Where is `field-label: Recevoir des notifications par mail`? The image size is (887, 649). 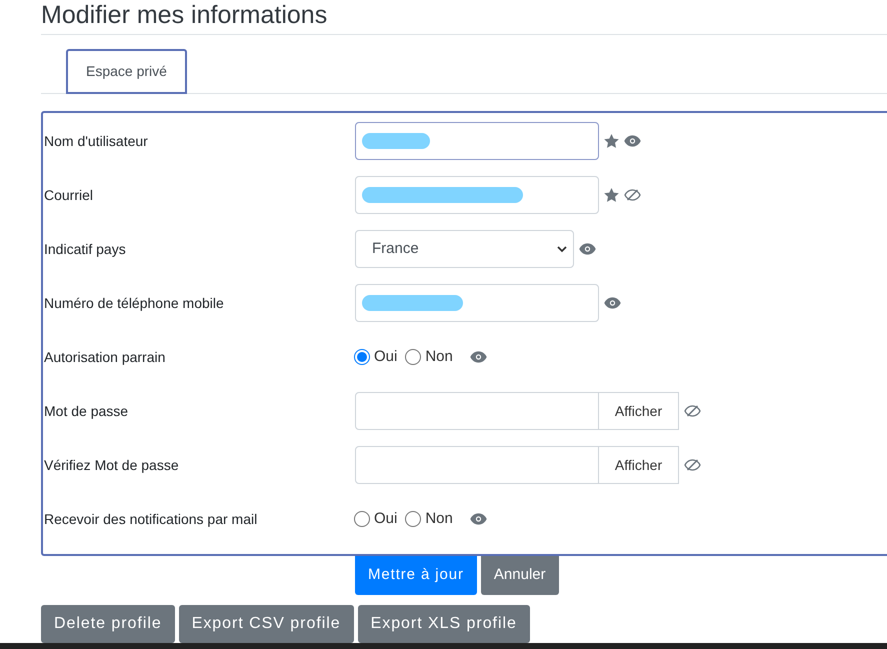
field-label: Recevoir des notifications par mail is located at coordinates (150, 519).